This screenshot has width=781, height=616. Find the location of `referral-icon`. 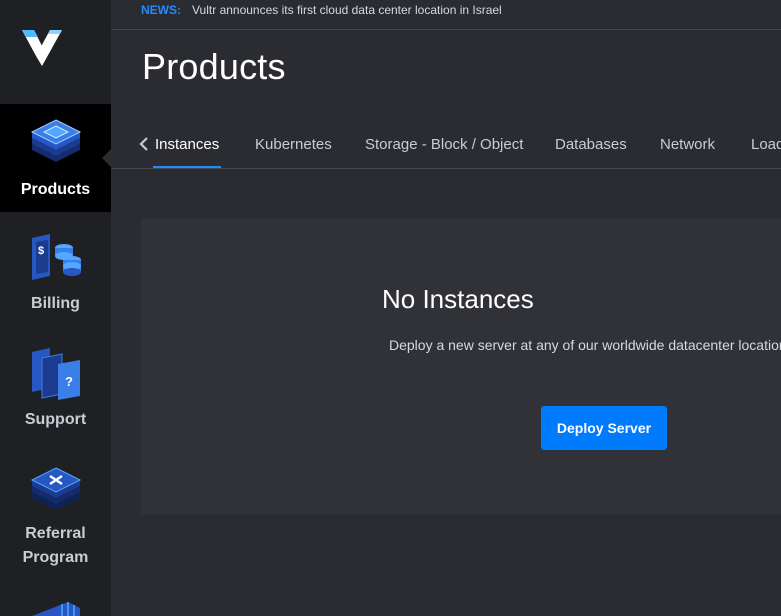

referral-icon is located at coordinates (55, 488).